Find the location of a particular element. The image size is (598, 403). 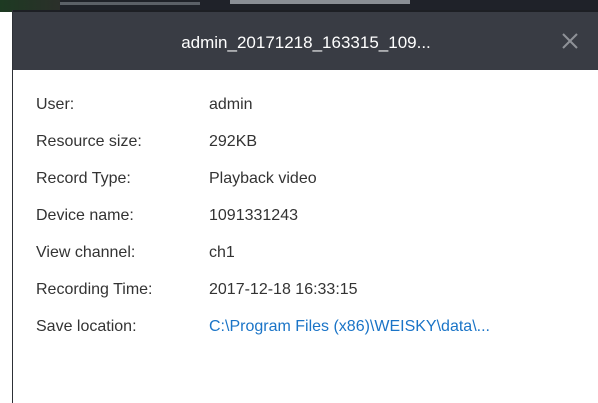

recording-time-label: Recording Time: is located at coordinates (94, 289).